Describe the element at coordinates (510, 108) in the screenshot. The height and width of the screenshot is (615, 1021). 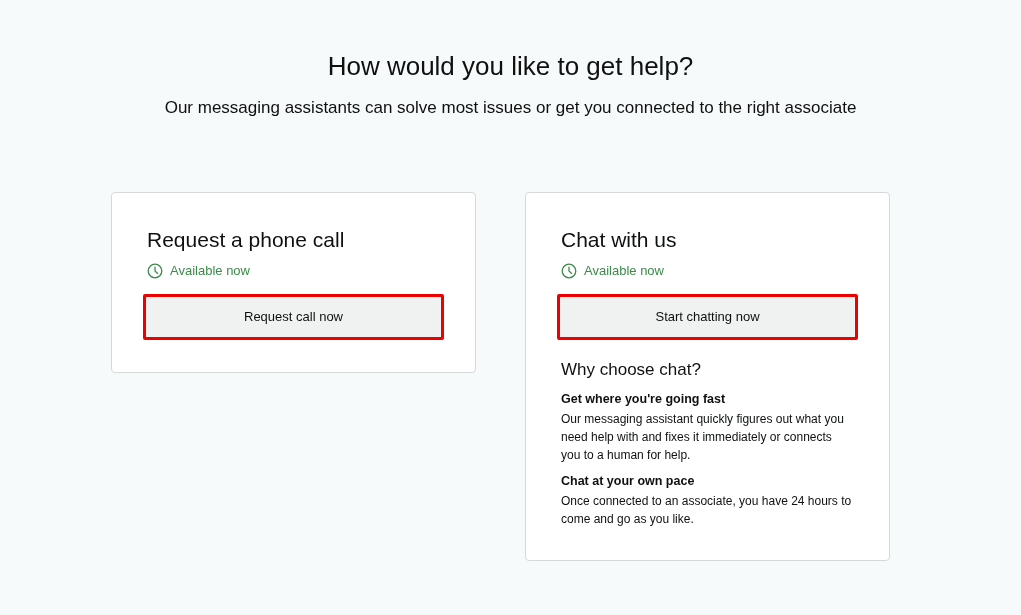
I see `page-subheading: Our messaging assistants can solve most issues or get you connected to the right associate` at that location.